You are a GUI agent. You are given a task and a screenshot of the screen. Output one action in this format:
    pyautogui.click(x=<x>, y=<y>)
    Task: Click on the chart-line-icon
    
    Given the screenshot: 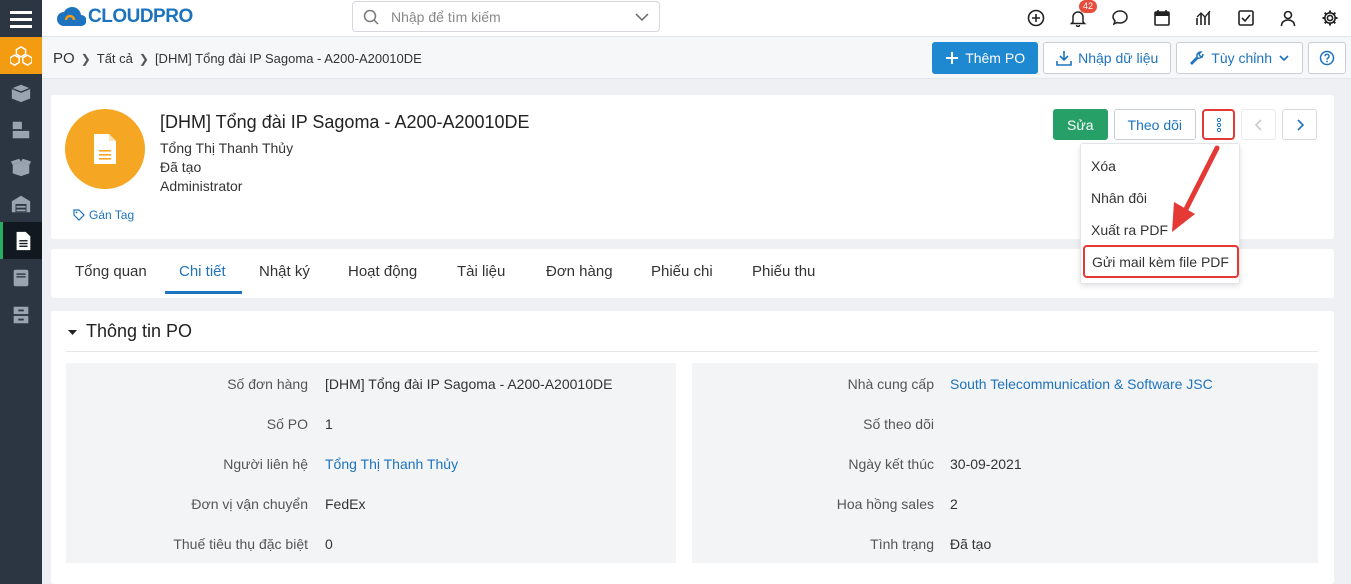 What is the action you would take?
    pyautogui.click(x=1203, y=17)
    